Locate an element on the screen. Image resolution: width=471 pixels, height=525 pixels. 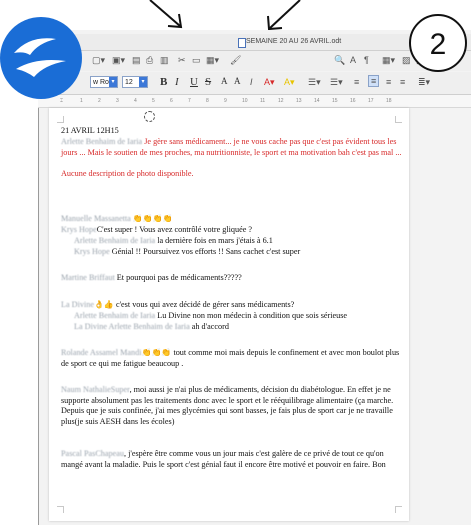
table-icon: ▦▾ is located at coordinates (388, 60).